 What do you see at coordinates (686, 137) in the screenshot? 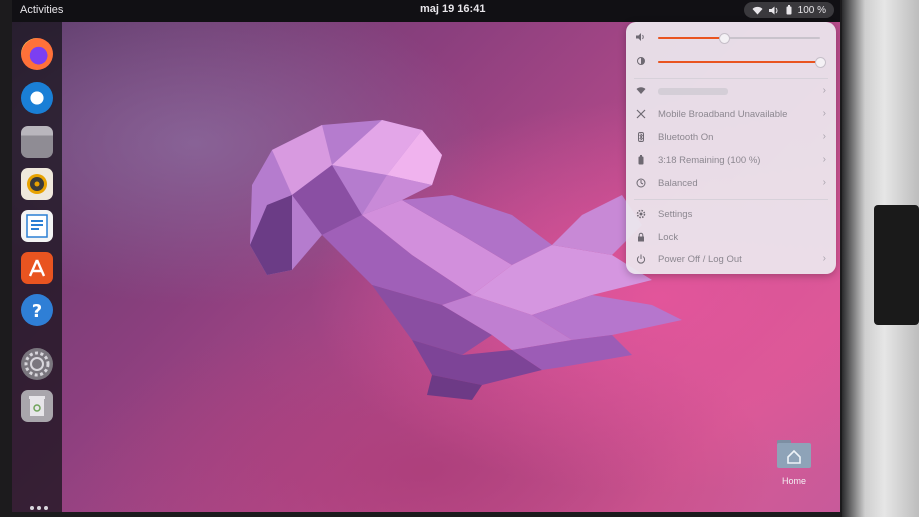
I see `bluetooth-label: Bluetooth On` at bounding box center [686, 137].